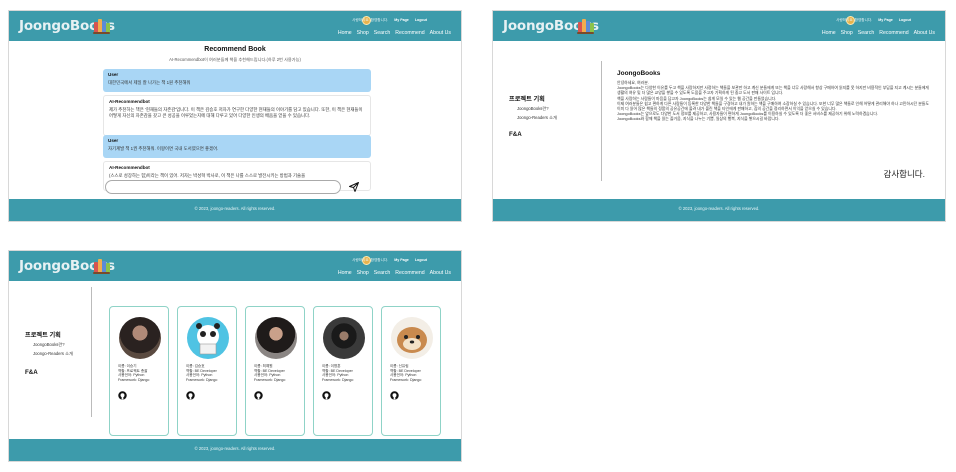  I want to click on about-title: JoongoBooks, so click(639, 73).